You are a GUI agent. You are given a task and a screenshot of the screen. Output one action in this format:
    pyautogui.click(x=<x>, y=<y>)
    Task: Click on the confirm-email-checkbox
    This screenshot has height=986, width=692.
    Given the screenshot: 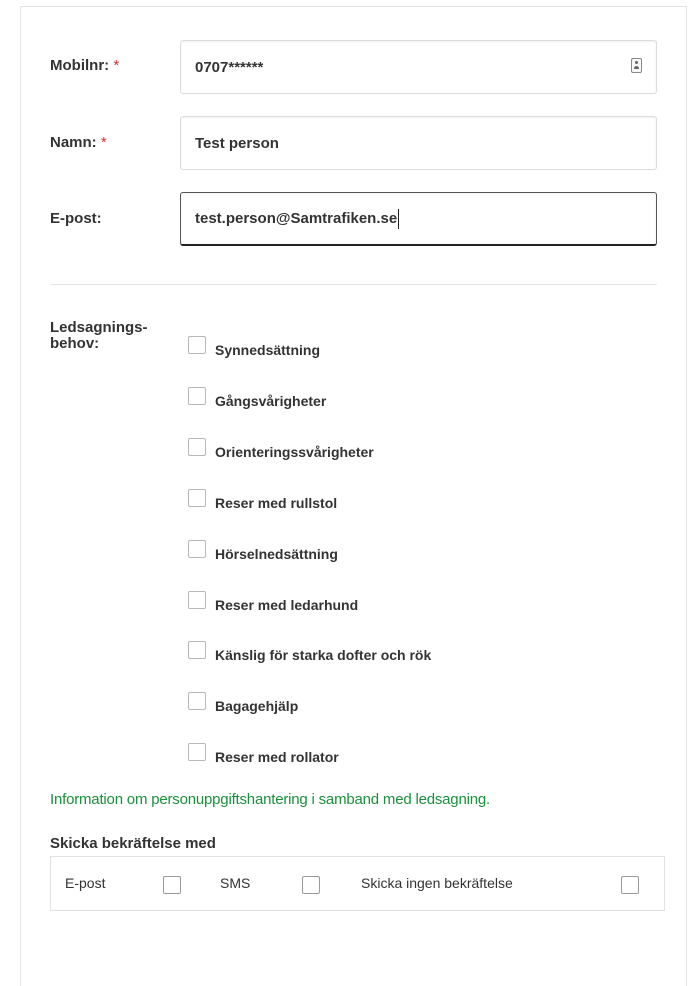 What is the action you would take?
    pyautogui.click(x=172, y=885)
    